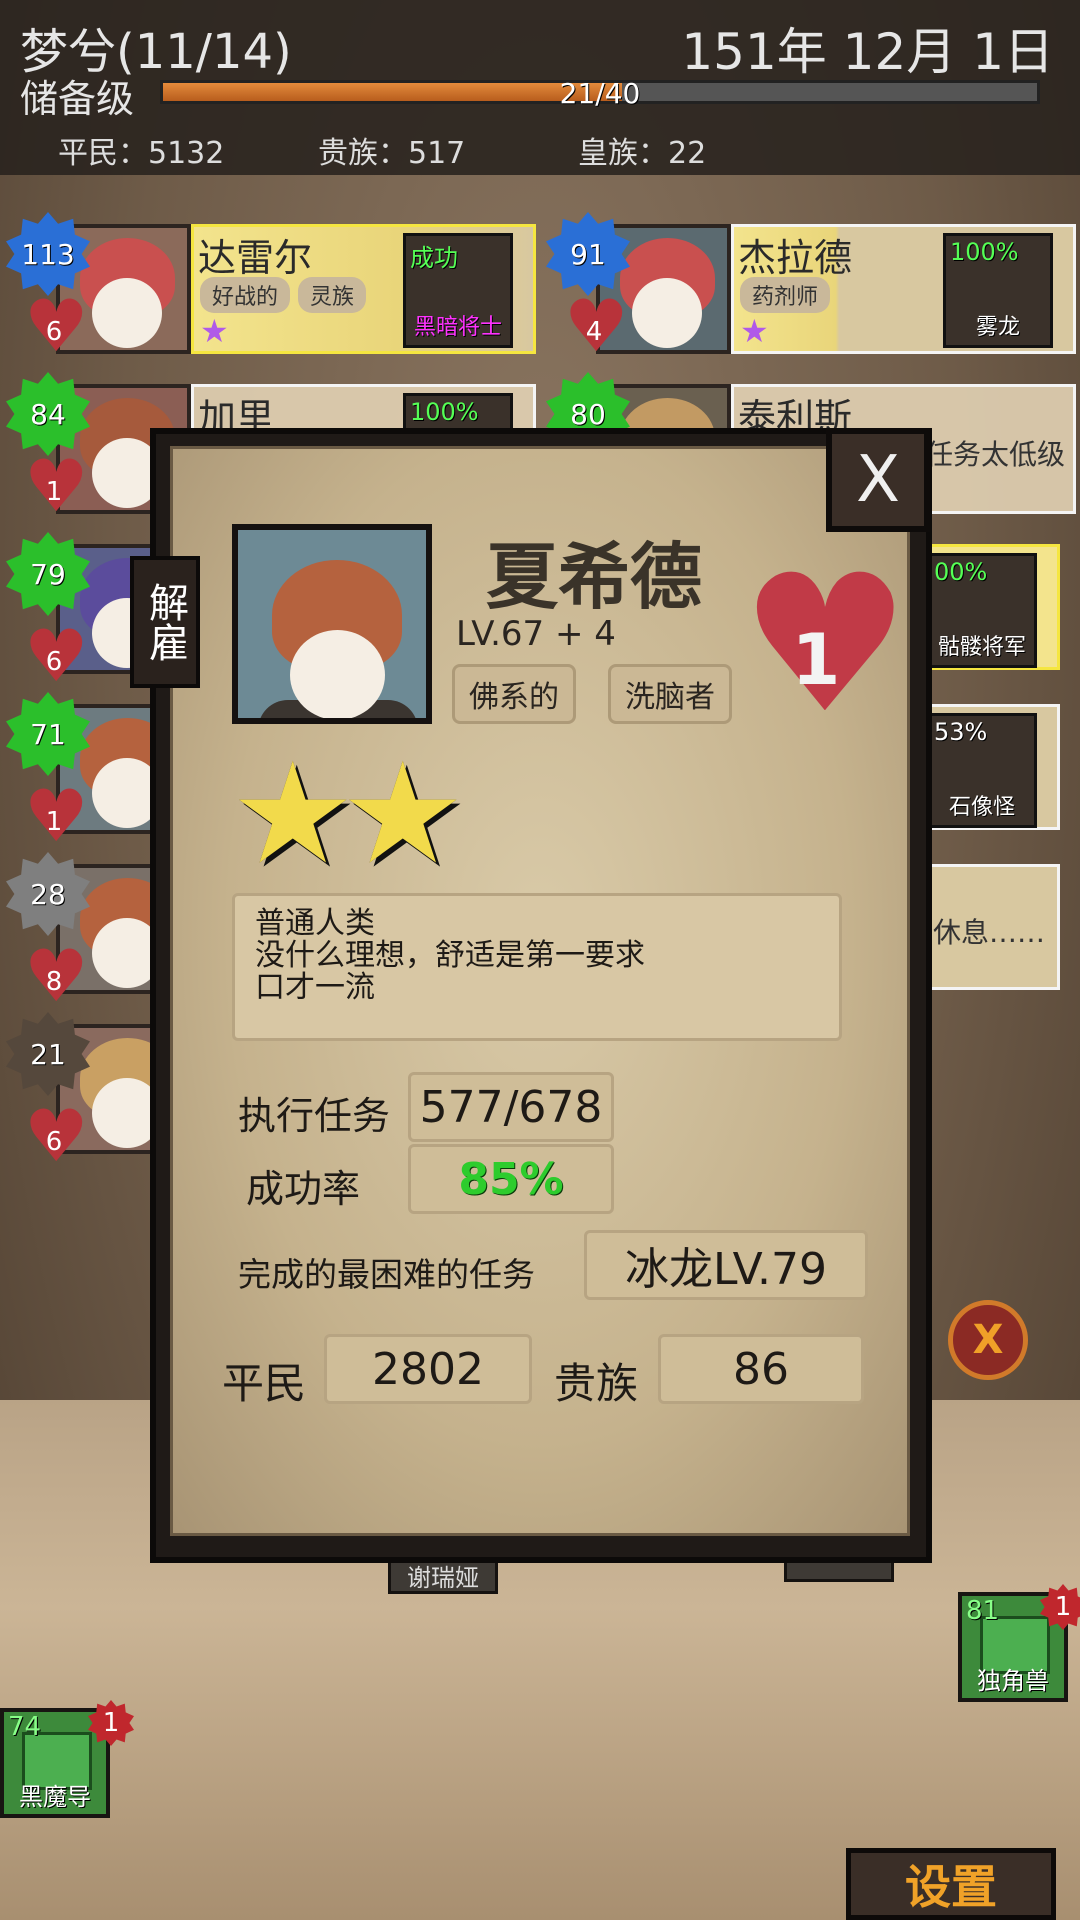  What do you see at coordinates (25, 1727) in the screenshot?
I see `reward-level: 74` at bounding box center [25, 1727].